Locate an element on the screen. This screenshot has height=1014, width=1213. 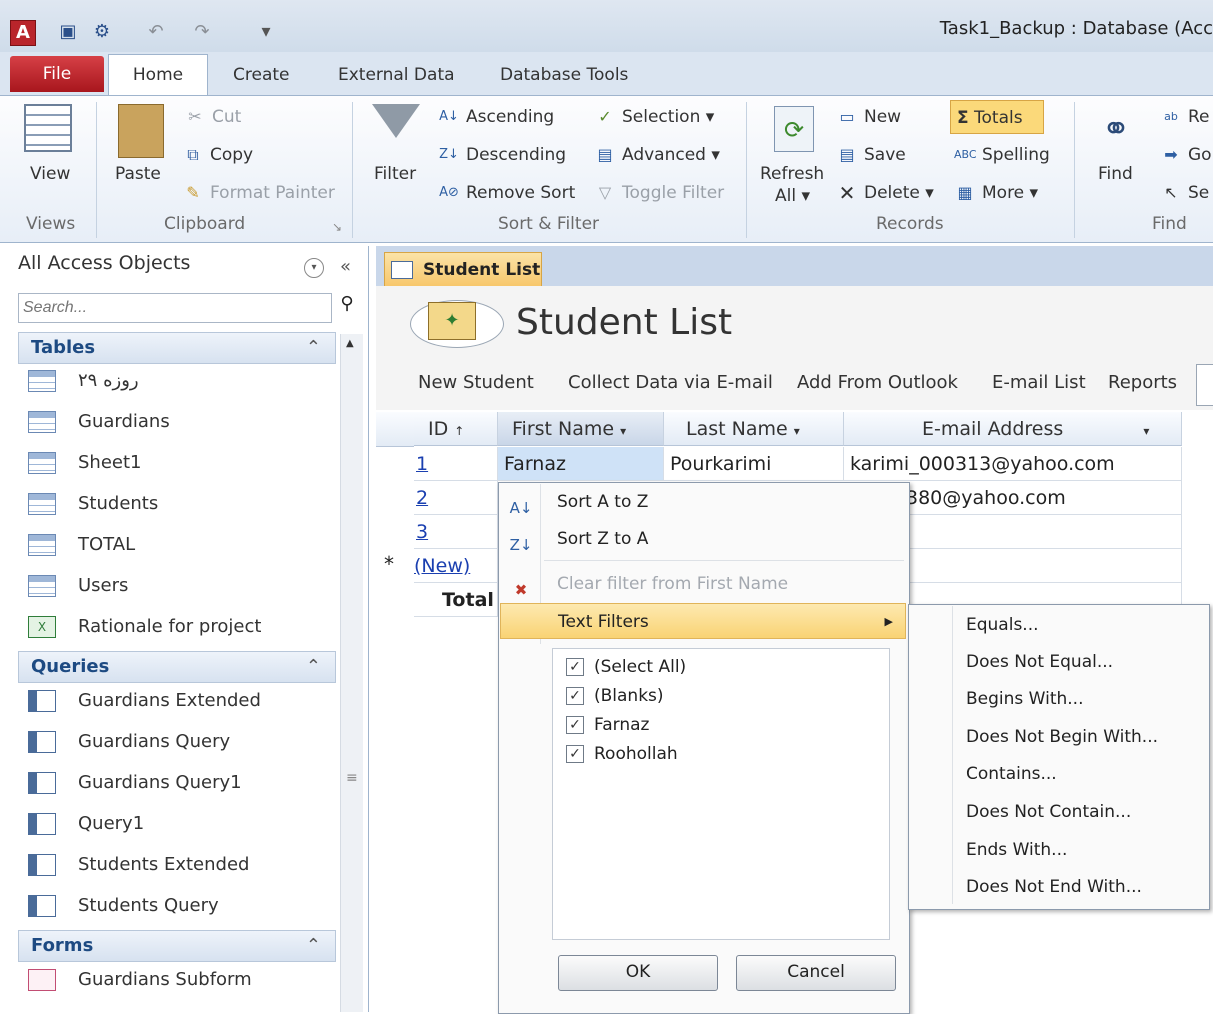
quick-access-icon: ⚙ is located at coordinates (102, 32).